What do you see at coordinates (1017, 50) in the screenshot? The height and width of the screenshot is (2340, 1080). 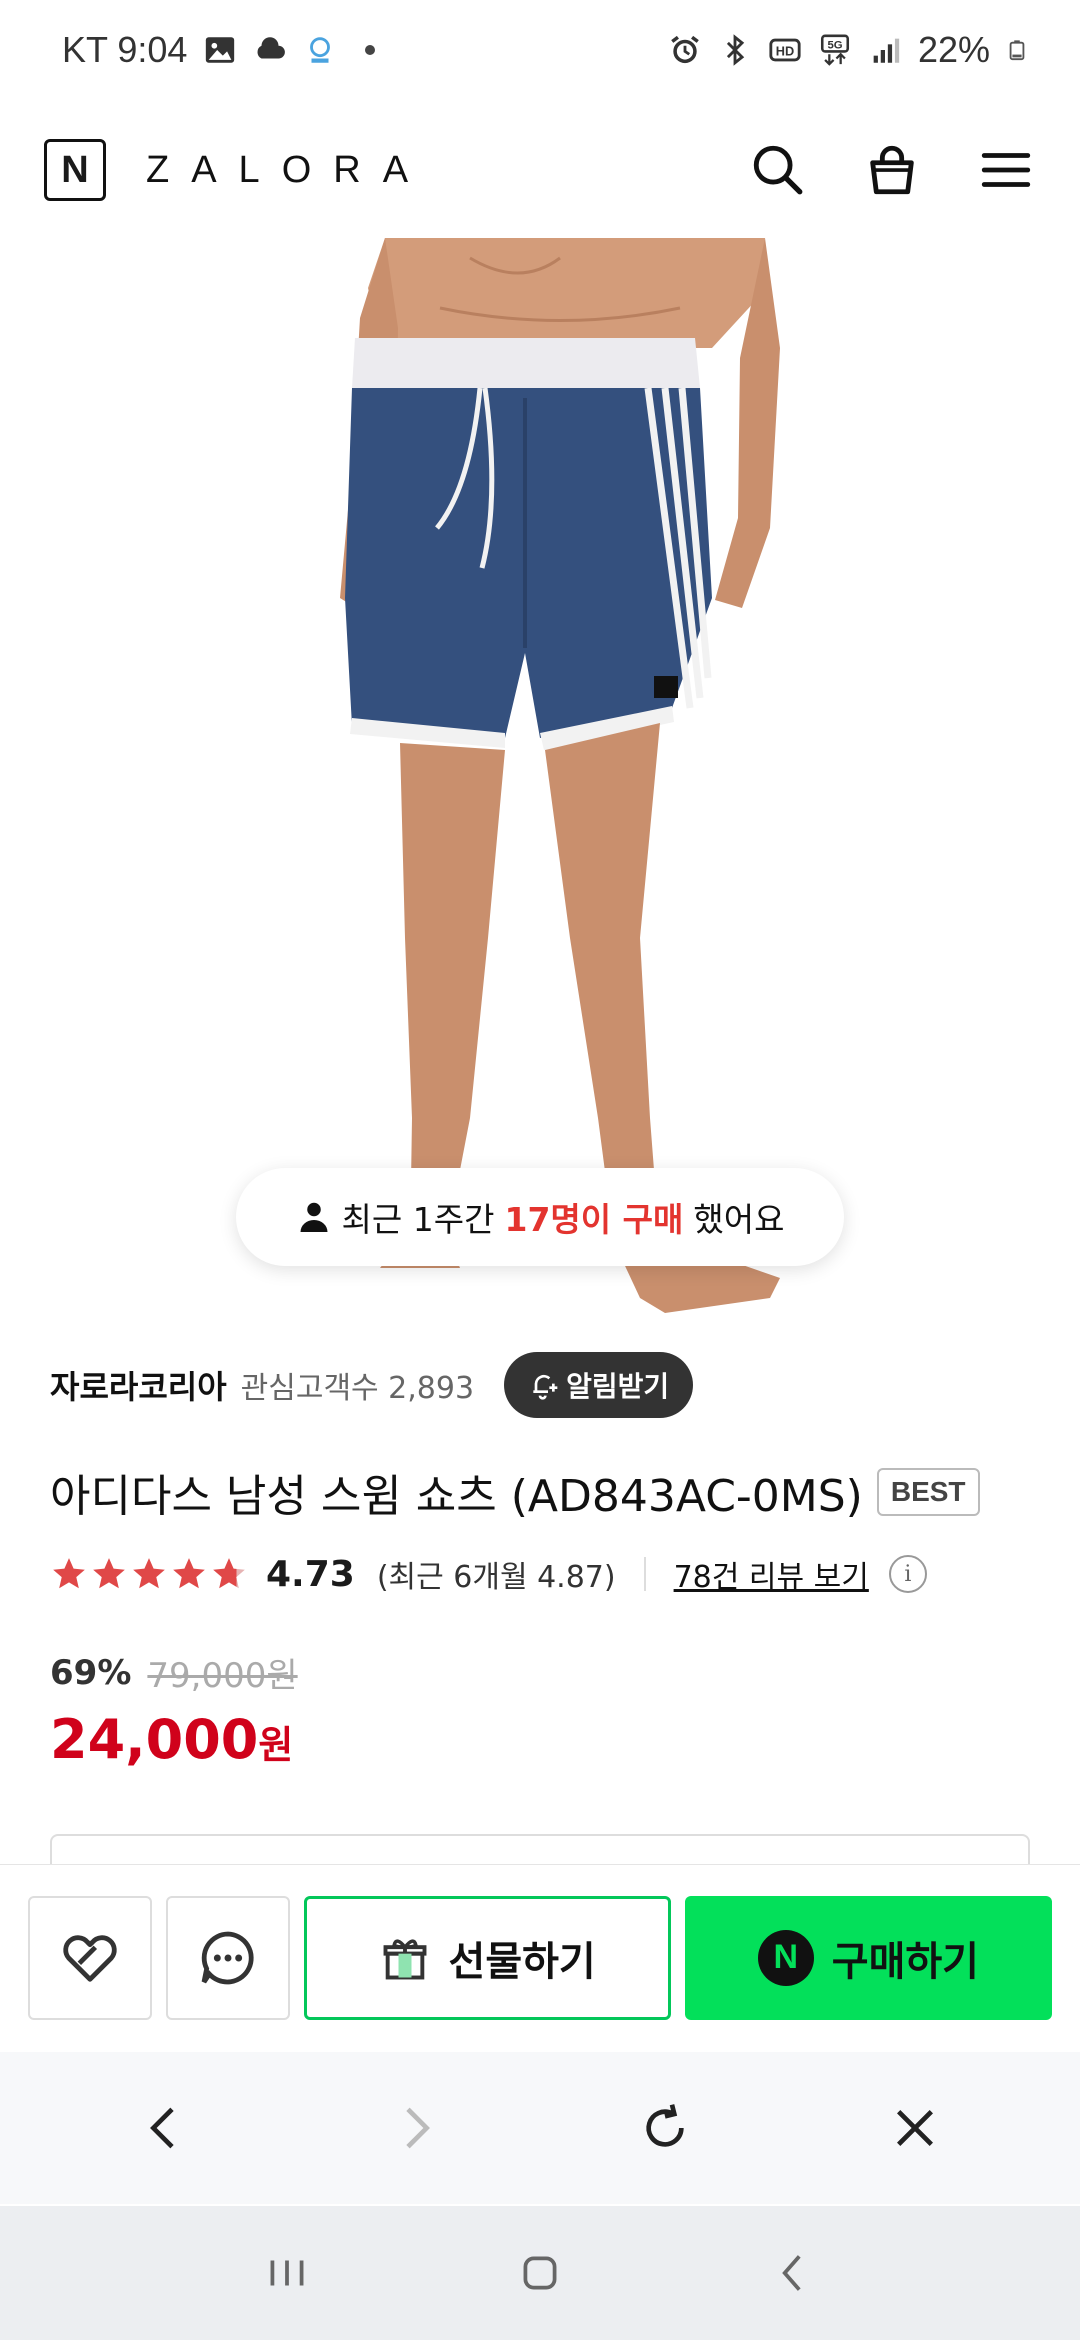 I see `battery-icon` at bounding box center [1017, 50].